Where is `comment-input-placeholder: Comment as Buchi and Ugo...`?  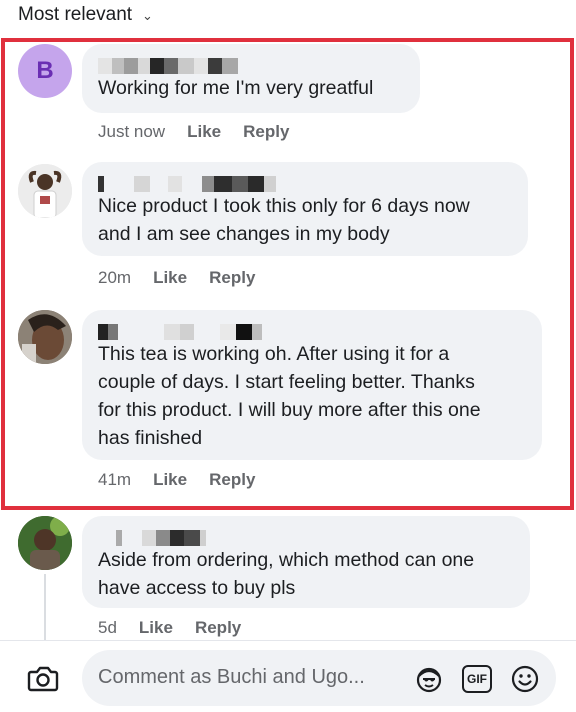
comment-input-placeholder: Comment as Buchi and Ugo... is located at coordinates (231, 677).